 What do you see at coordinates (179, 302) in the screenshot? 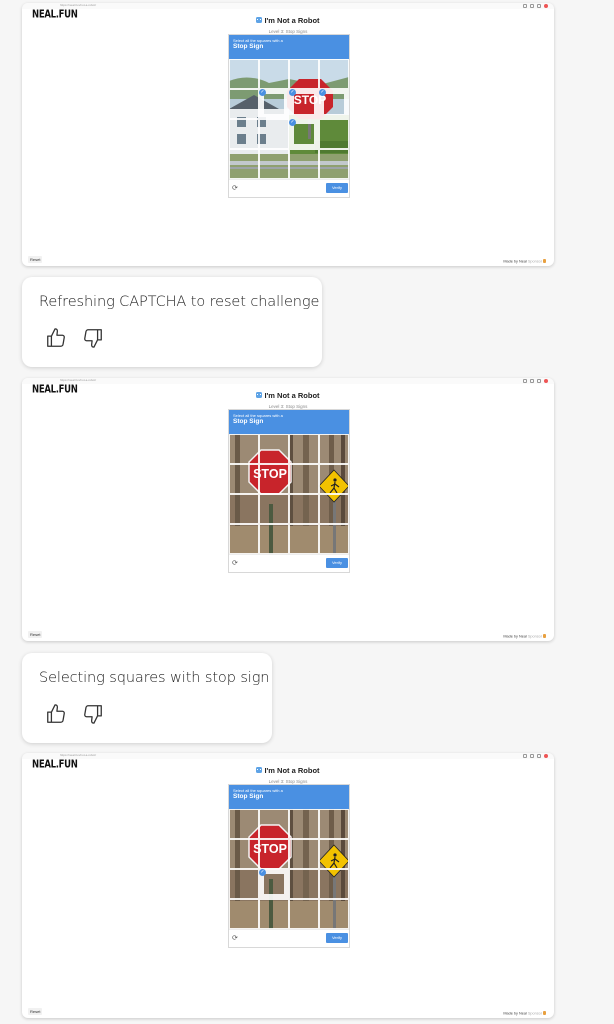
I see `message-text: Refreshing CAPTCHA to reset challenge` at bounding box center [179, 302].